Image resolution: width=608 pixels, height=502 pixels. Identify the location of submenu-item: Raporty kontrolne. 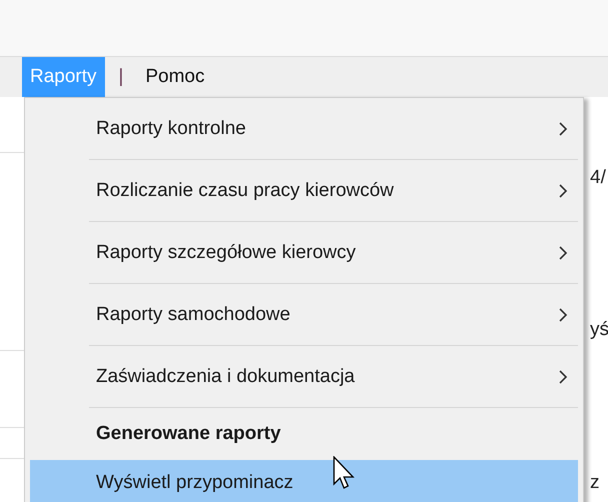
(304, 128).